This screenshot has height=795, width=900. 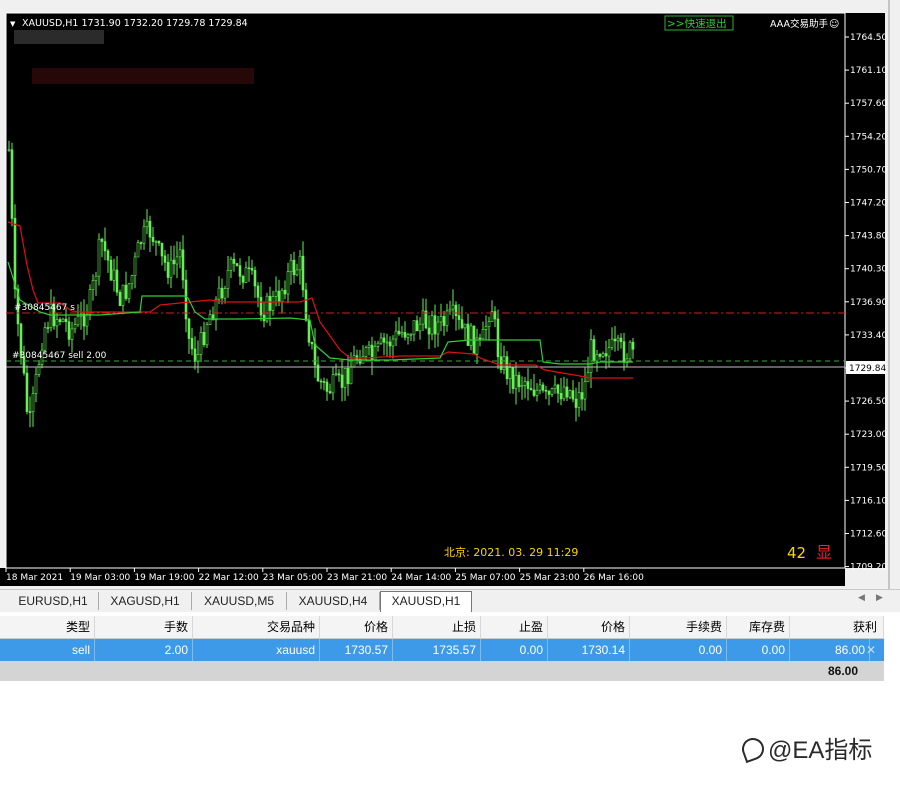 I want to click on tab-xauusd-h4: XAUUSD,H4, so click(x=333, y=601).